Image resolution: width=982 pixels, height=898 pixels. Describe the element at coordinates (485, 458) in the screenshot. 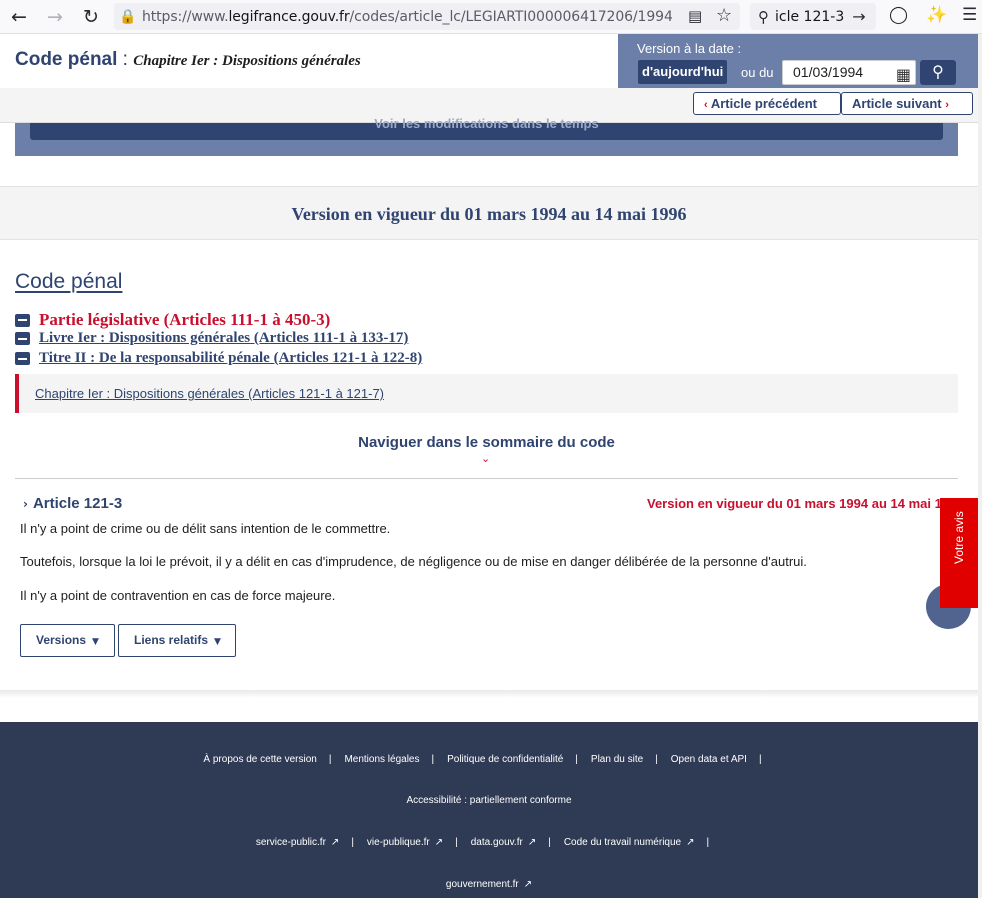

I see `chevron-down-icon: ⌄` at that location.